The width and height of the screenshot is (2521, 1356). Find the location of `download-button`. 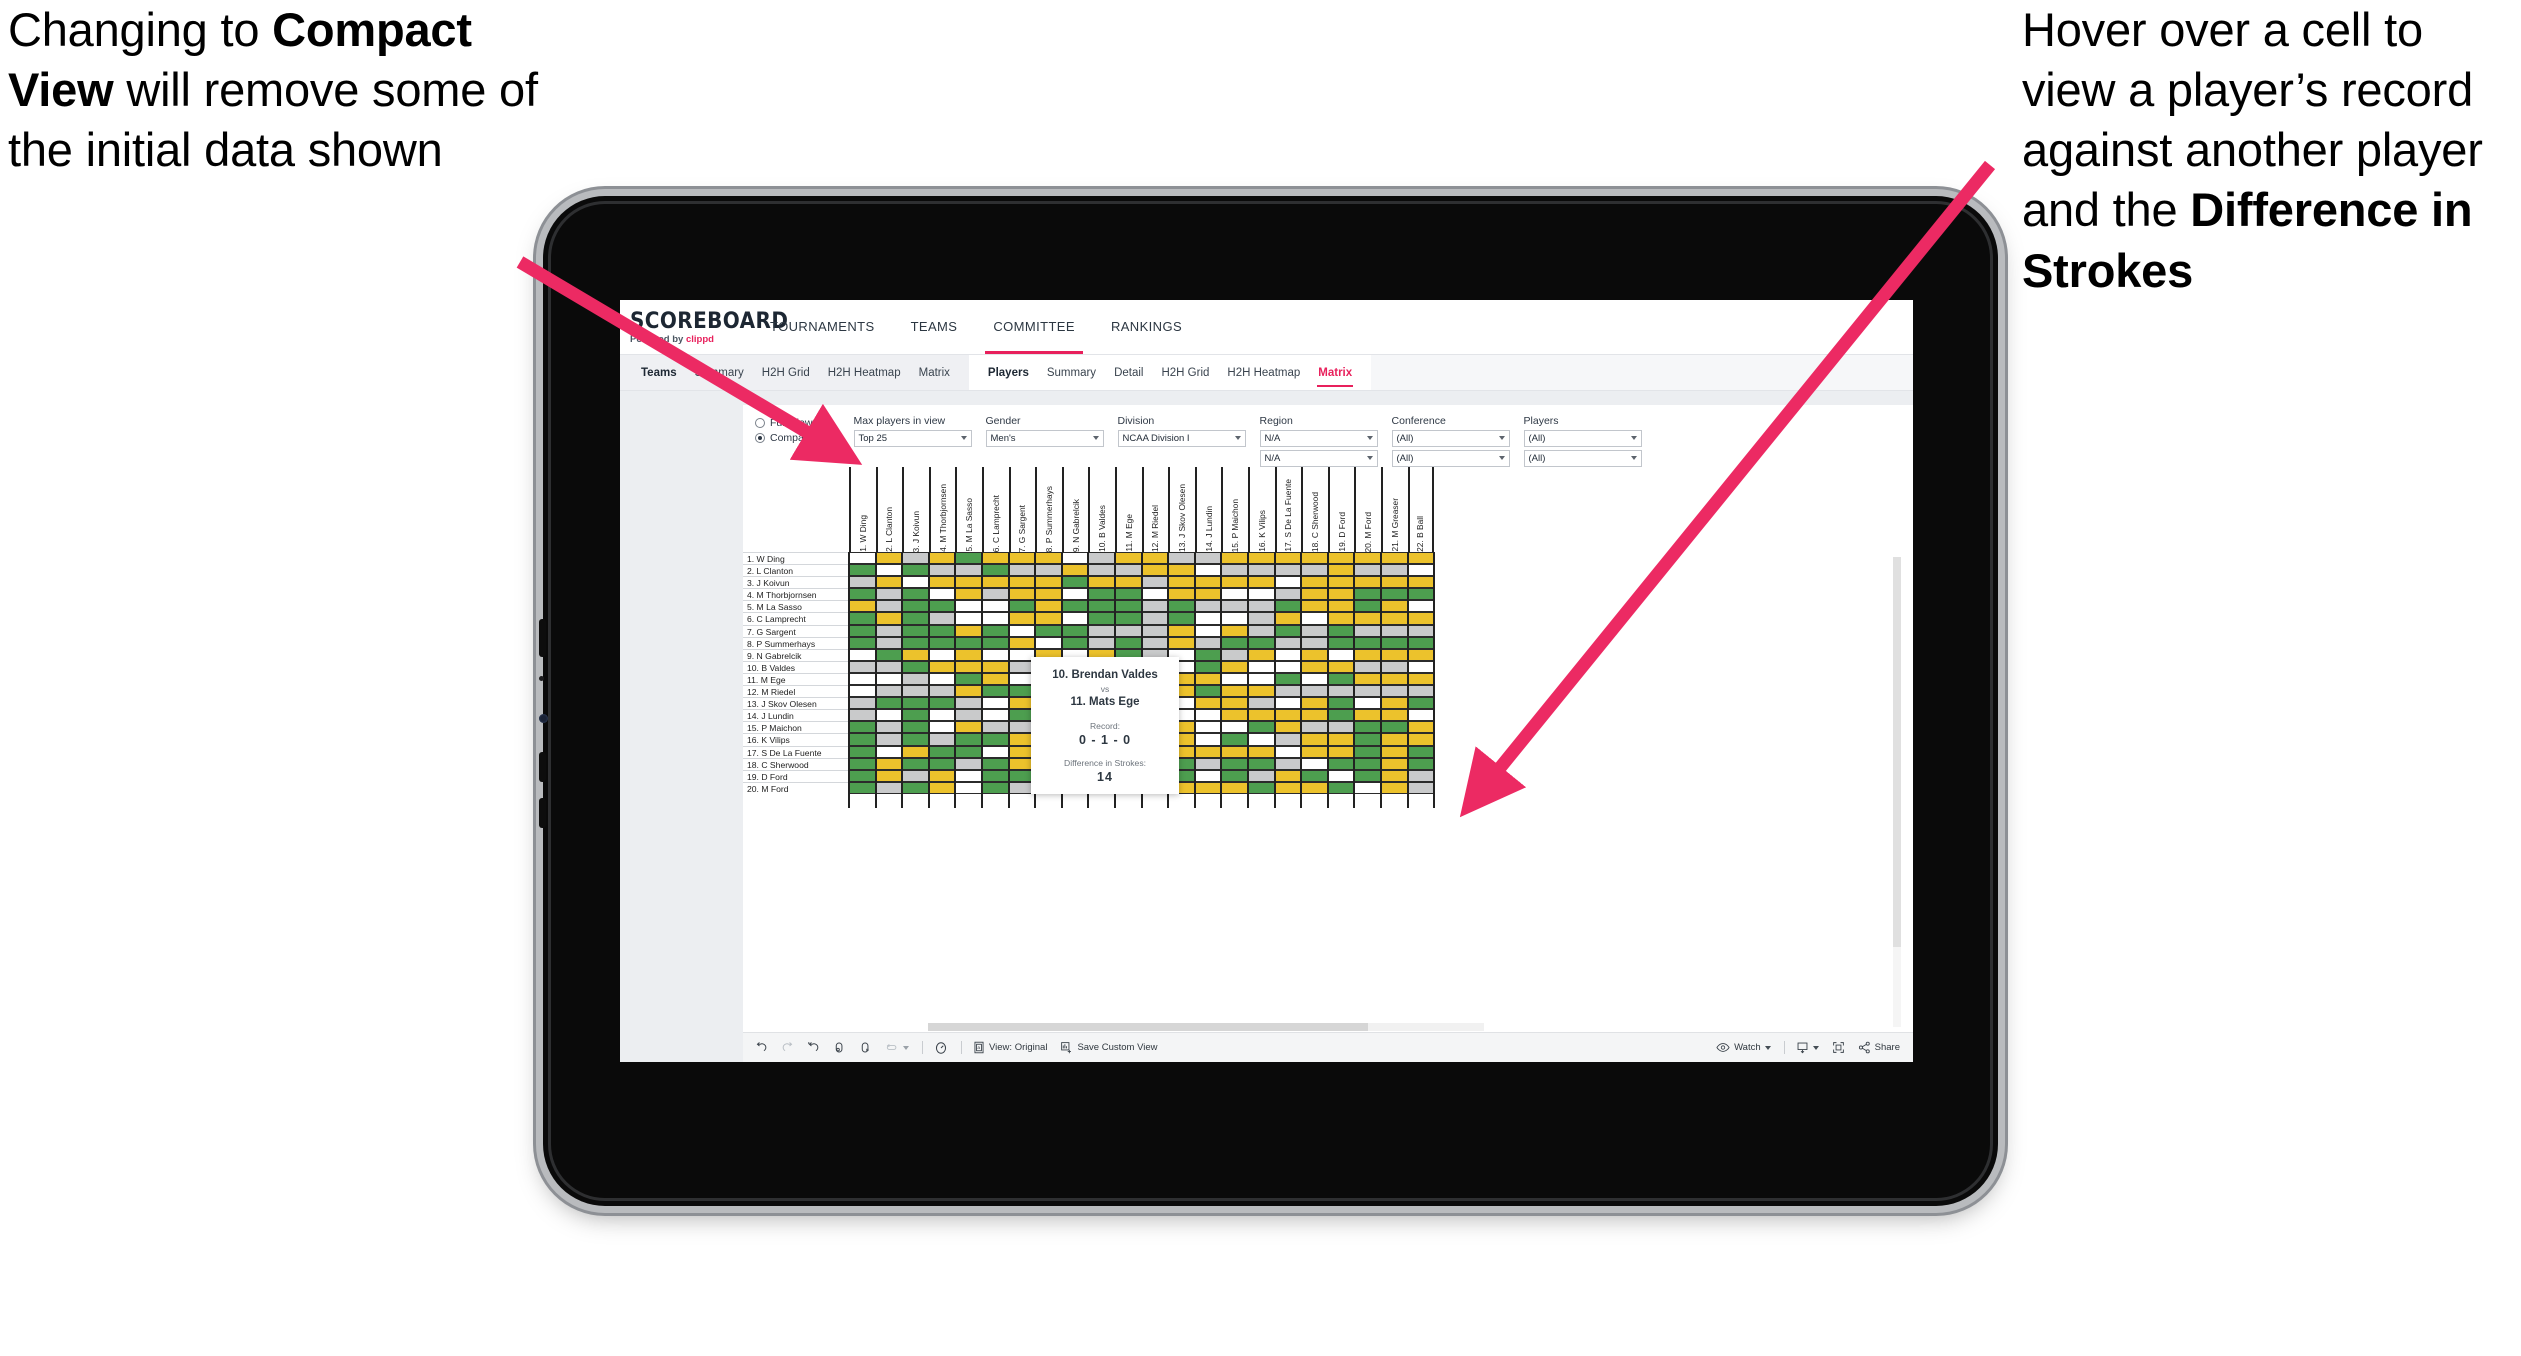

download-button is located at coordinates (1807, 1047).